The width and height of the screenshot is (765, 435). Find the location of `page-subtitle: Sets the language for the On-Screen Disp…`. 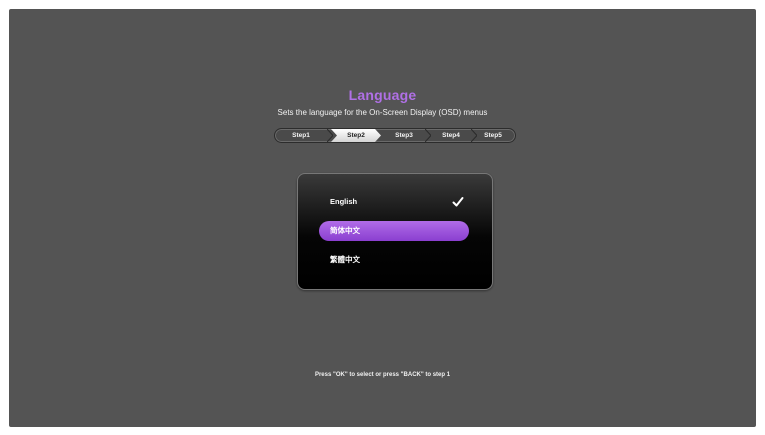

page-subtitle: Sets the language for the On-Screen Disp… is located at coordinates (382, 112).